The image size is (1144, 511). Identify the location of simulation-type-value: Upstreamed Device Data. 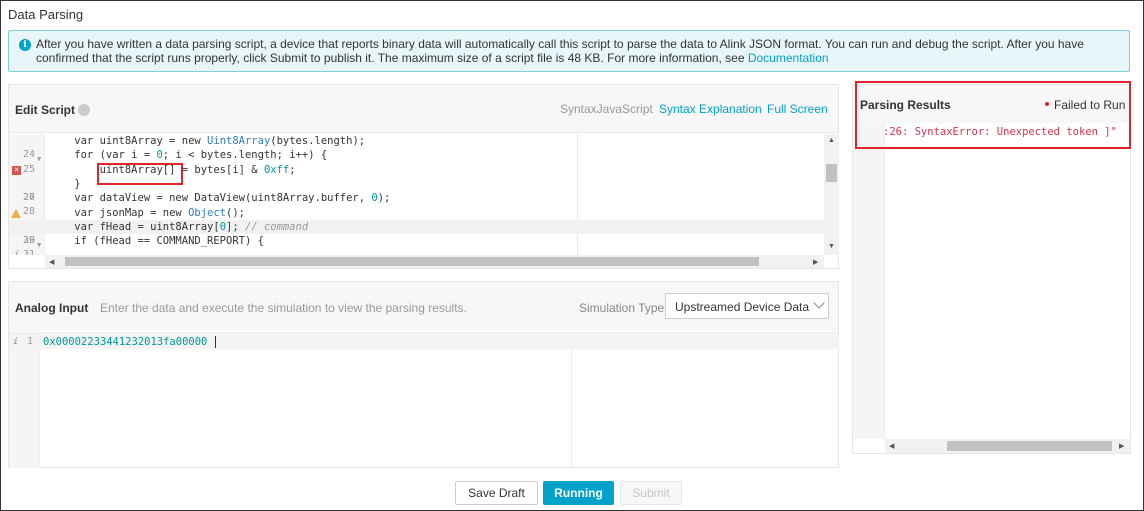
(742, 307).